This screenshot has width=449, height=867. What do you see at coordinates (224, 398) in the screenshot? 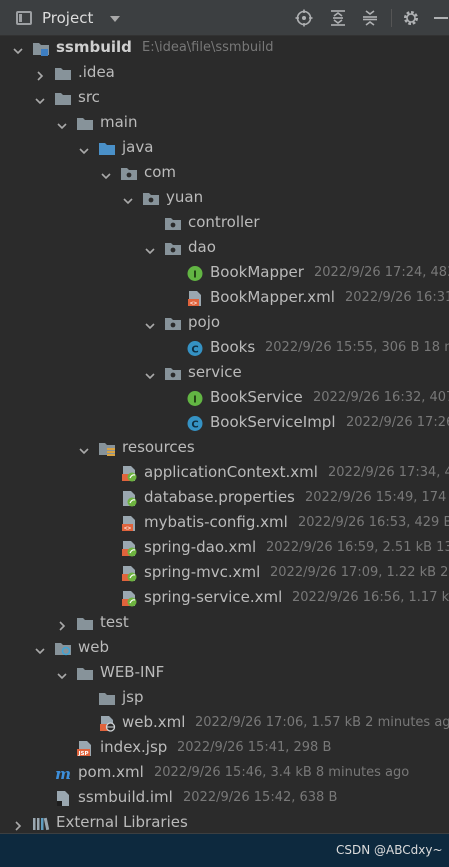
I see `tree-node: I BookService 2022/9/26 16:32, 407` at bounding box center [224, 398].